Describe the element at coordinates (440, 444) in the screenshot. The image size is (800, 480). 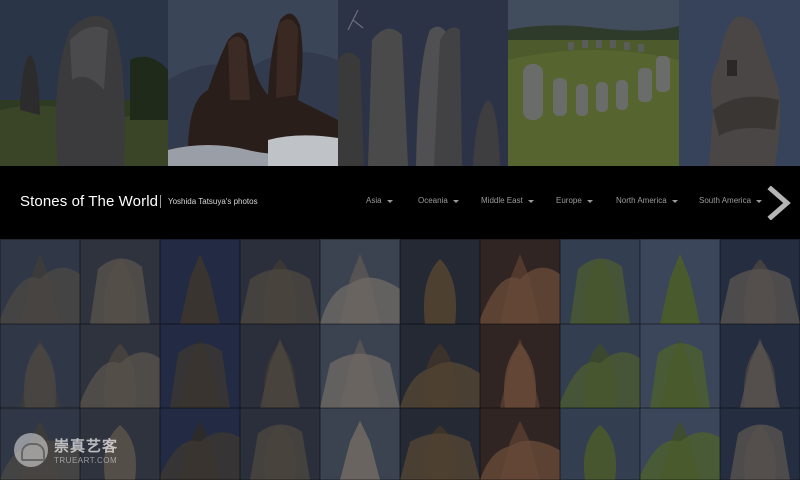
I see `grid-photo-carved-head` at that location.